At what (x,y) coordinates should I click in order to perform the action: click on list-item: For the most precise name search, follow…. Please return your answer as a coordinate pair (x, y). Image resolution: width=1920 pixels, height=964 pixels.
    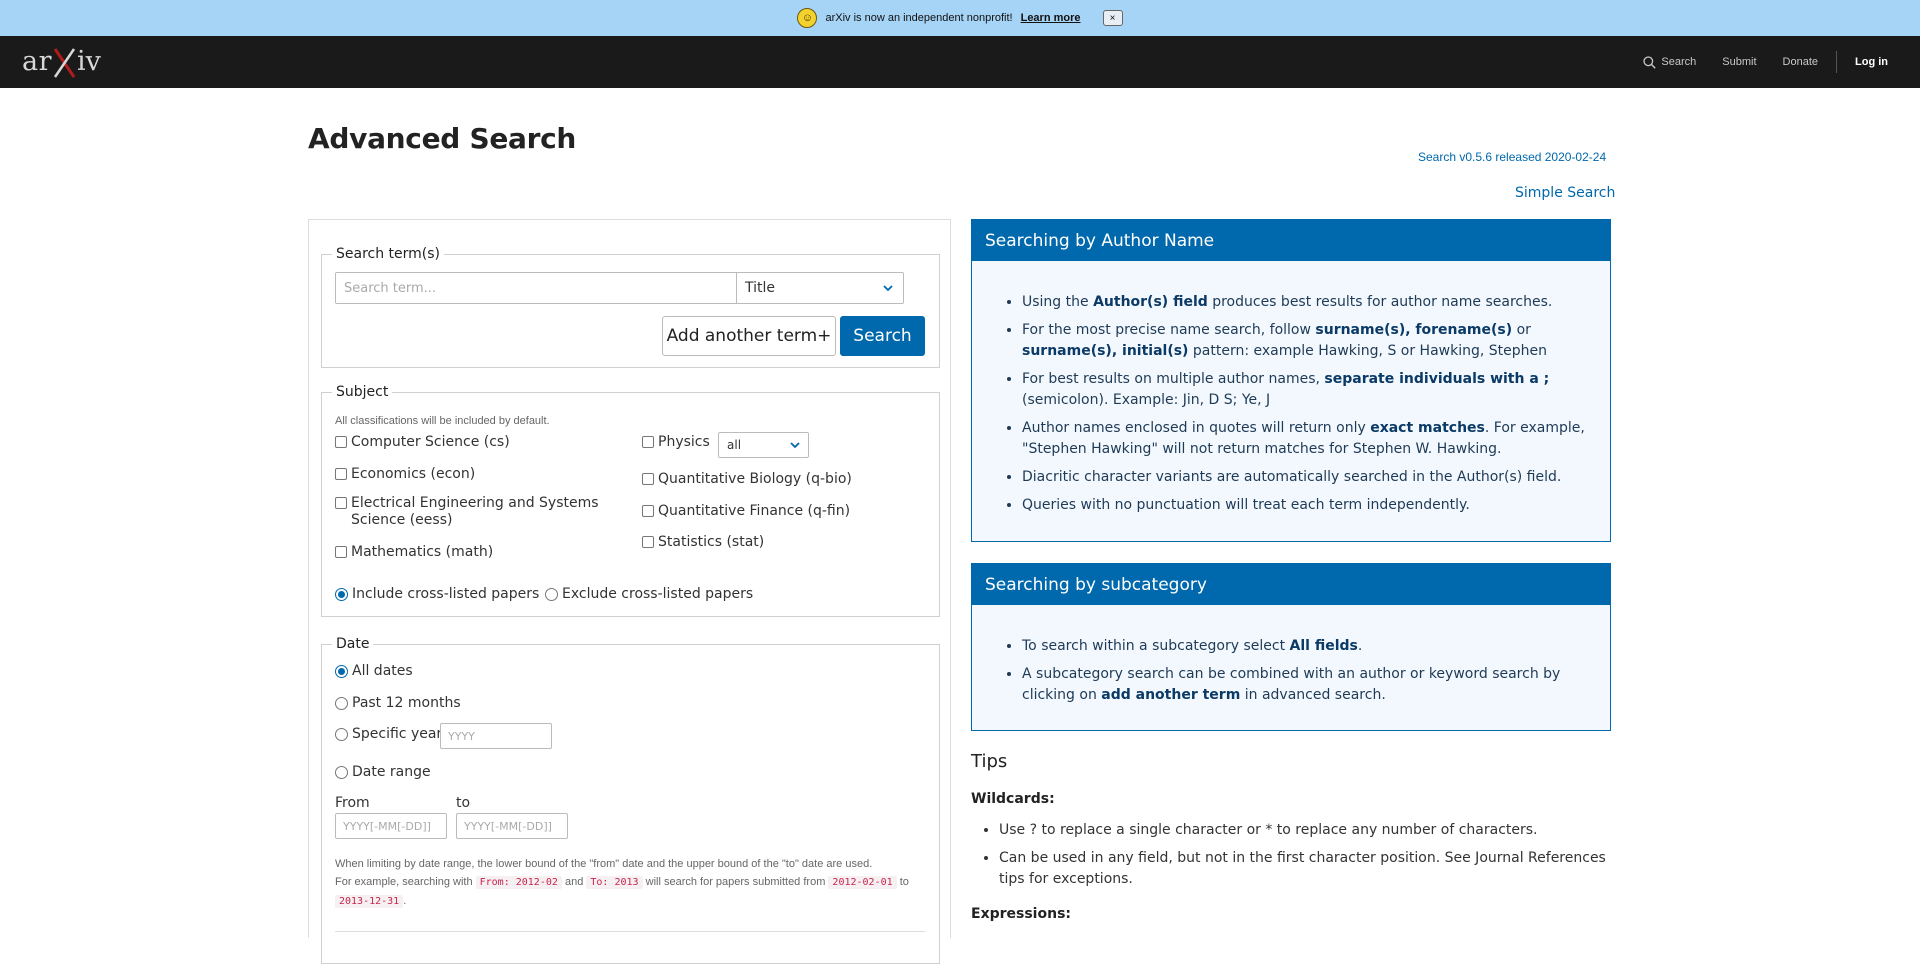
    Looking at the image, I should click on (1306, 341).